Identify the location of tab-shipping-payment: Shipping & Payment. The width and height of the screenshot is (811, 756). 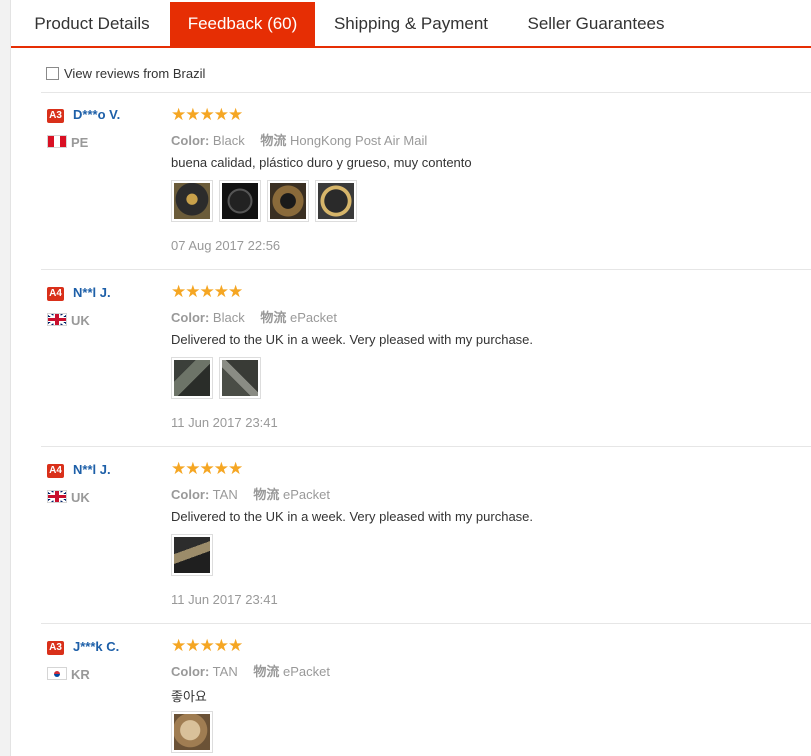
(411, 24).